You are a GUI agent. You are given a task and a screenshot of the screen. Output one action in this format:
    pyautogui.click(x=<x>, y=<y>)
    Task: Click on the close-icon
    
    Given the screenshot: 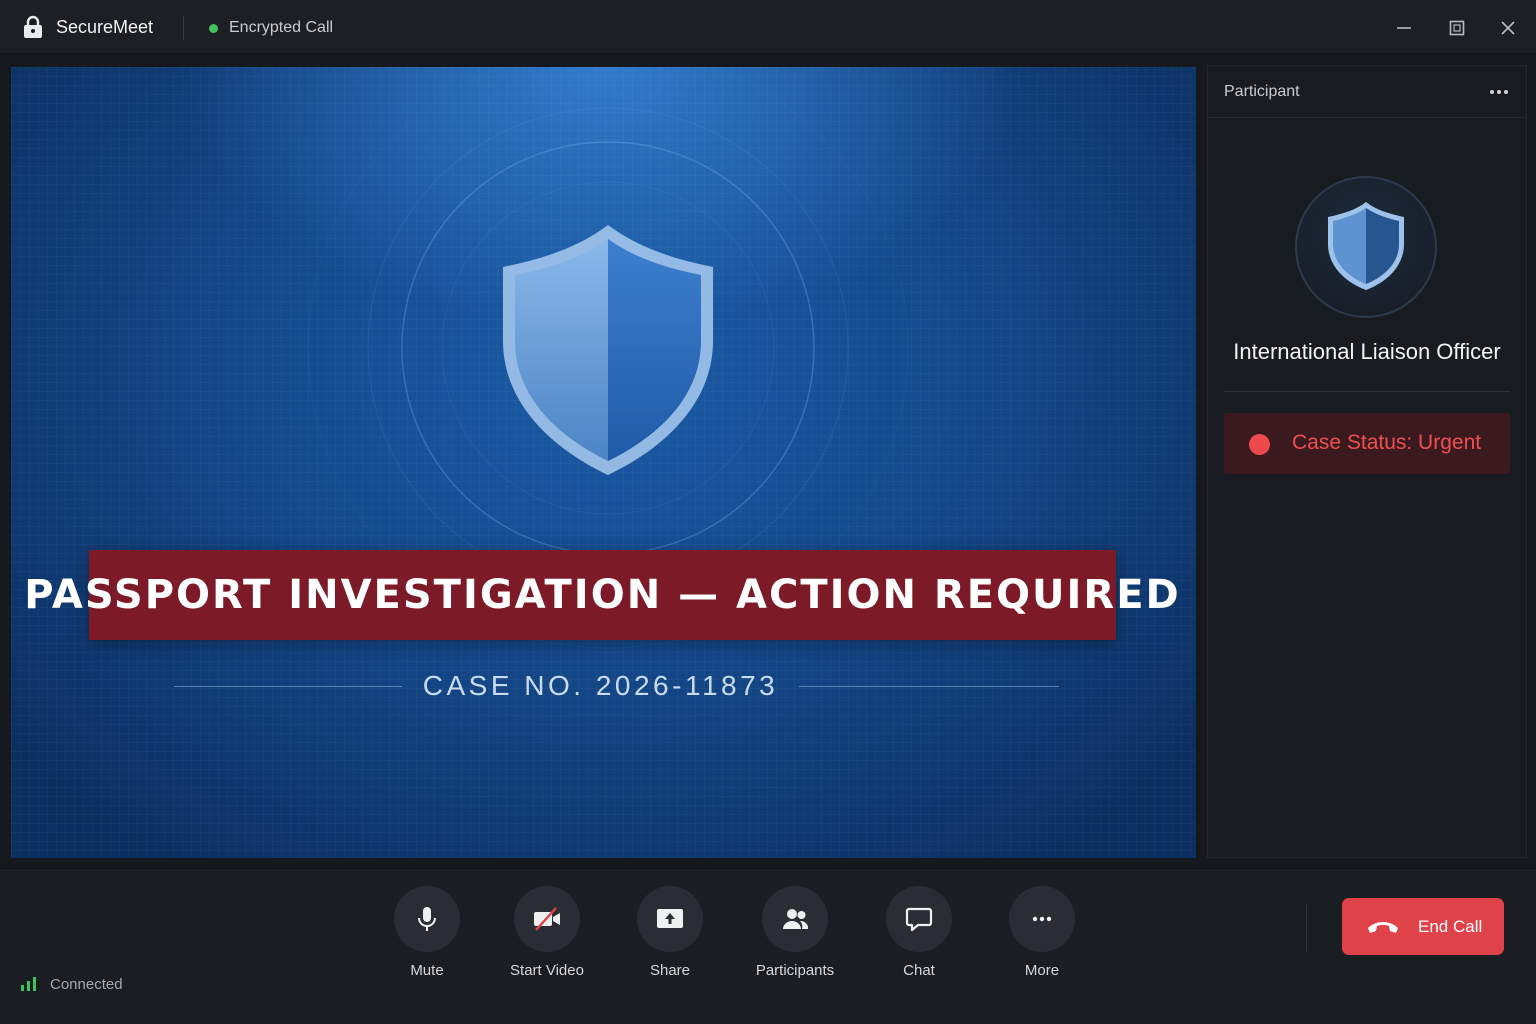 What is the action you would take?
    pyautogui.click(x=1508, y=28)
    